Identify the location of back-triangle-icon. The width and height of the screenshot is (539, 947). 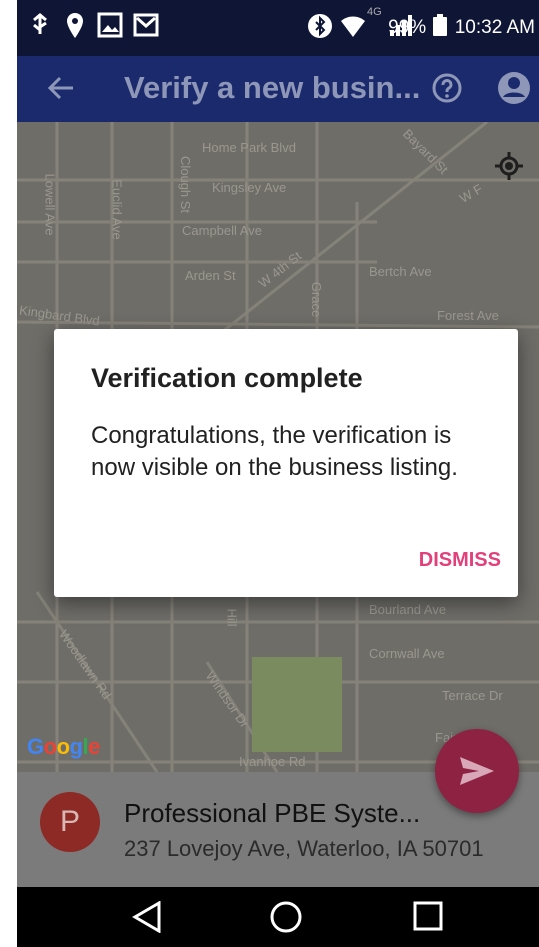
(147, 919).